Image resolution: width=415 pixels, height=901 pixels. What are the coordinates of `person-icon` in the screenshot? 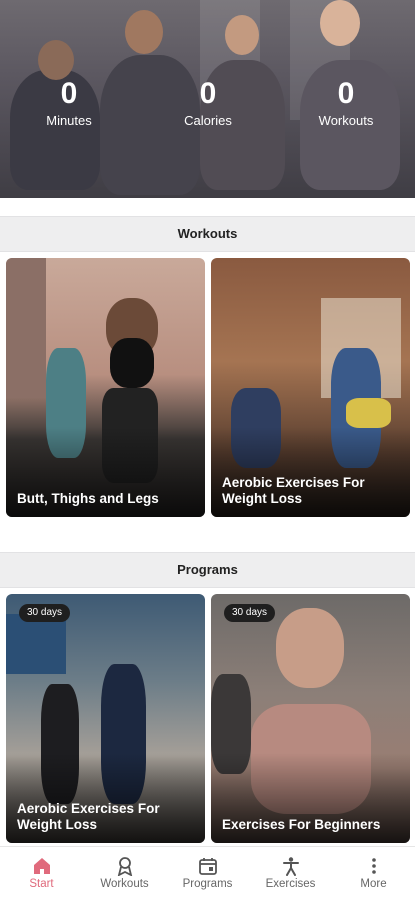 It's located at (290, 866).